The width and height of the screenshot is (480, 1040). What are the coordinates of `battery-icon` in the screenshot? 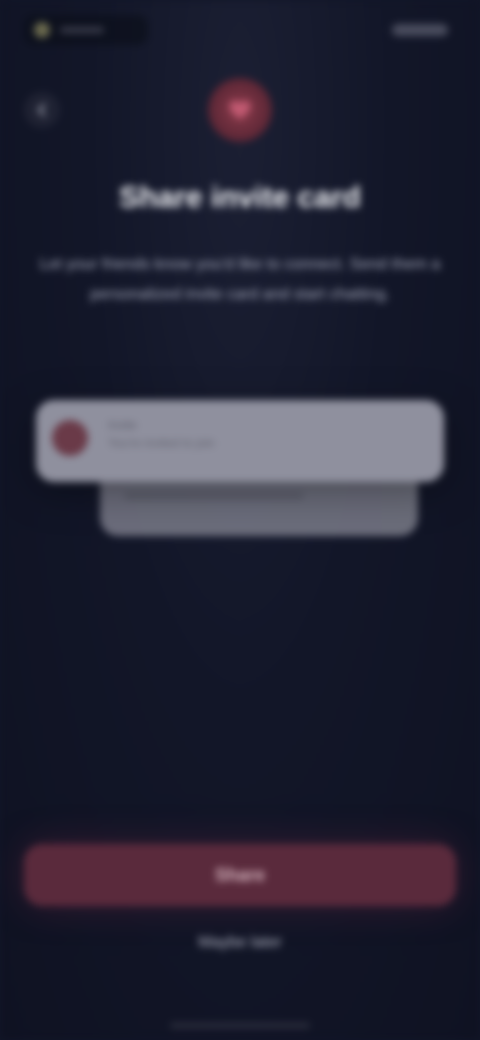 It's located at (420, 30).